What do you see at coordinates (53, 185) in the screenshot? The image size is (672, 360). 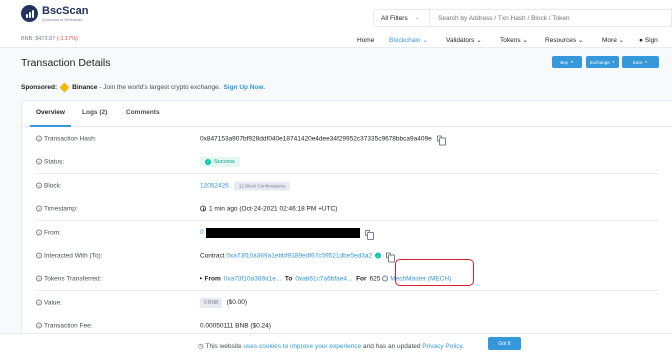 I see `row-label: Block:` at bounding box center [53, 185].